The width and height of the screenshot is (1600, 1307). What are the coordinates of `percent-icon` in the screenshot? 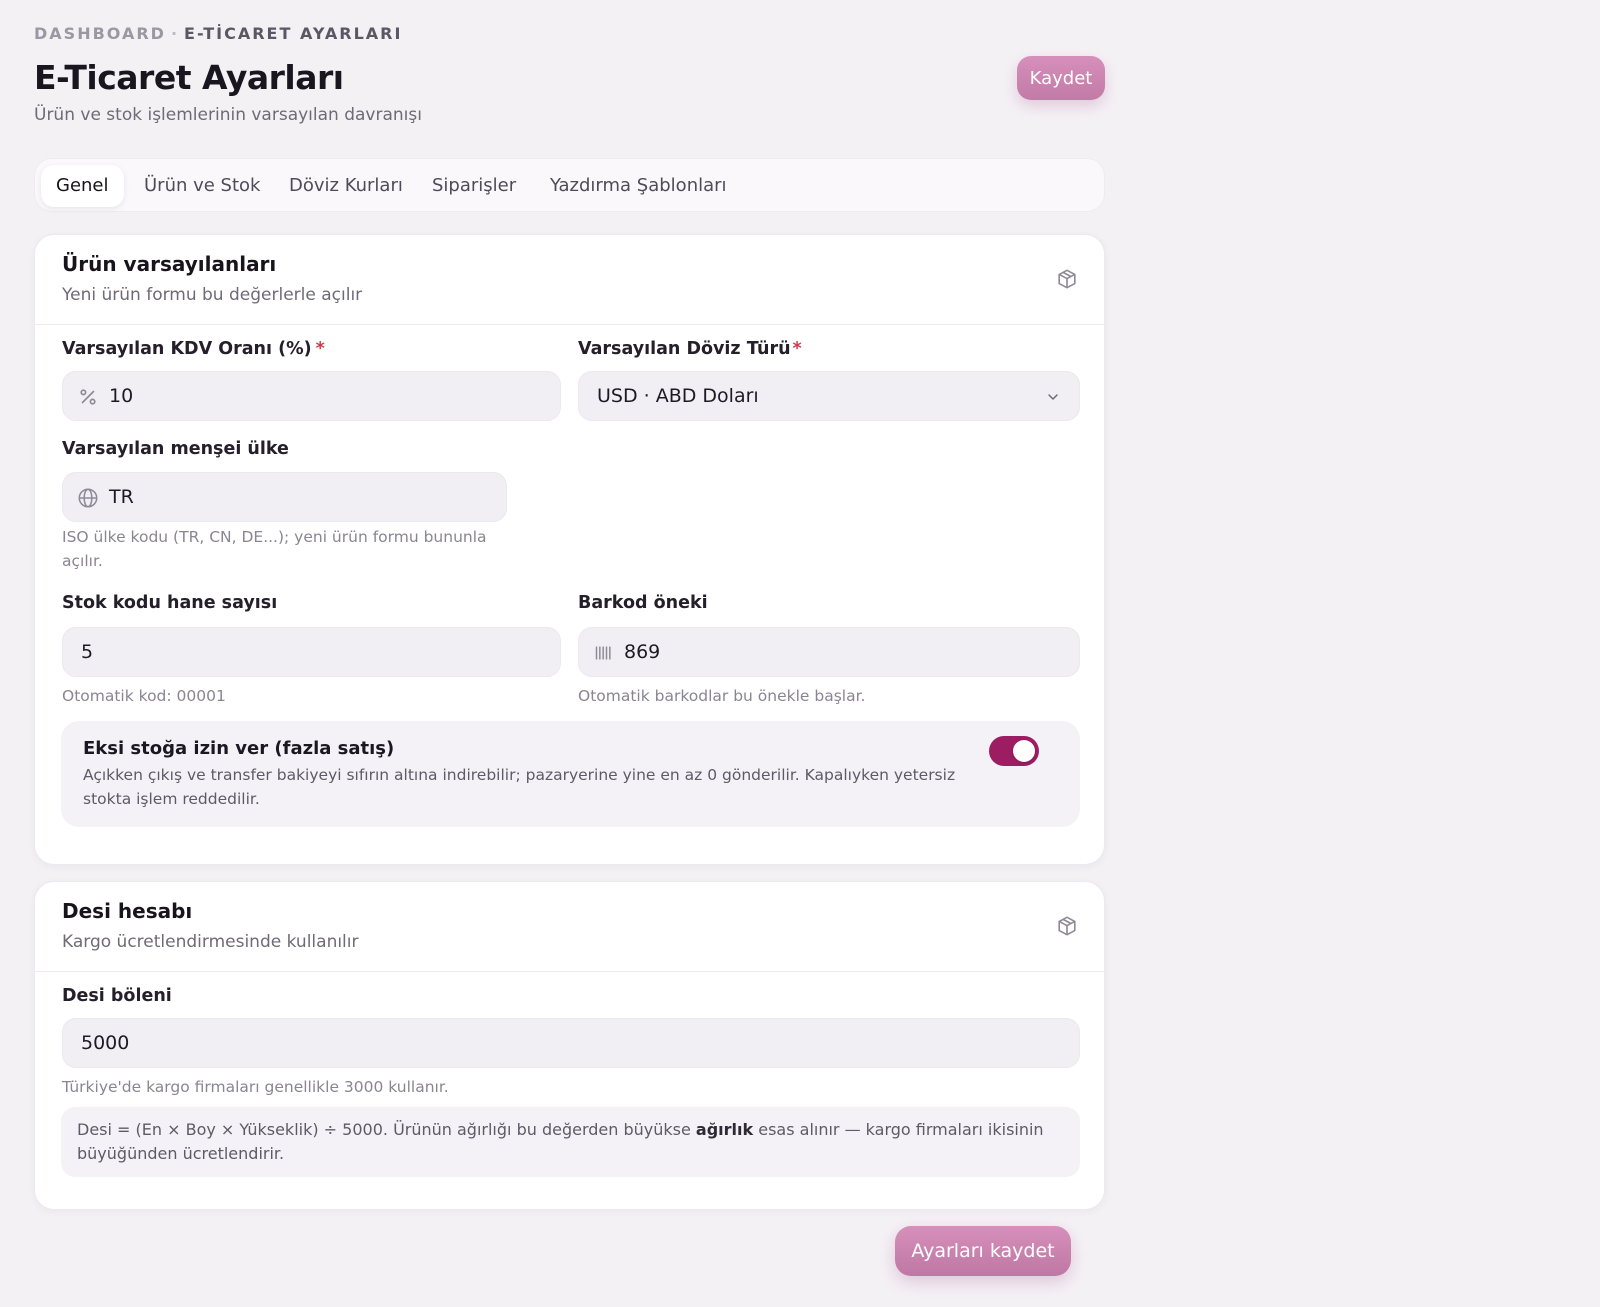 It's located at (88, 397).